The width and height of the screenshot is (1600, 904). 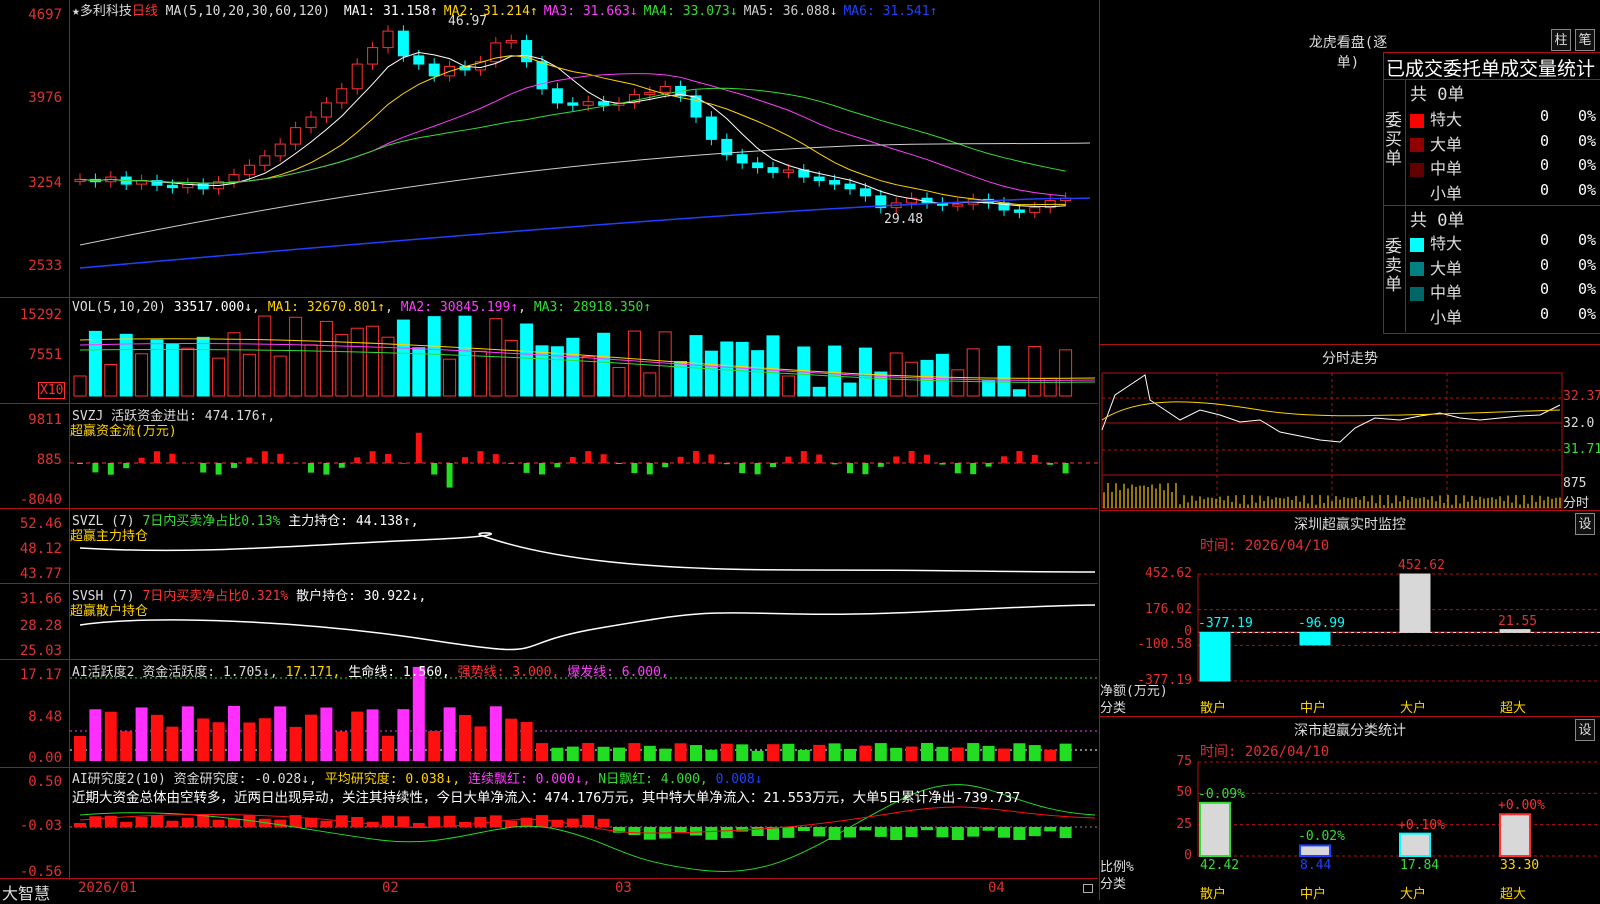 I want to click on order-row-label: 大单, so click(x=1446, y=144).